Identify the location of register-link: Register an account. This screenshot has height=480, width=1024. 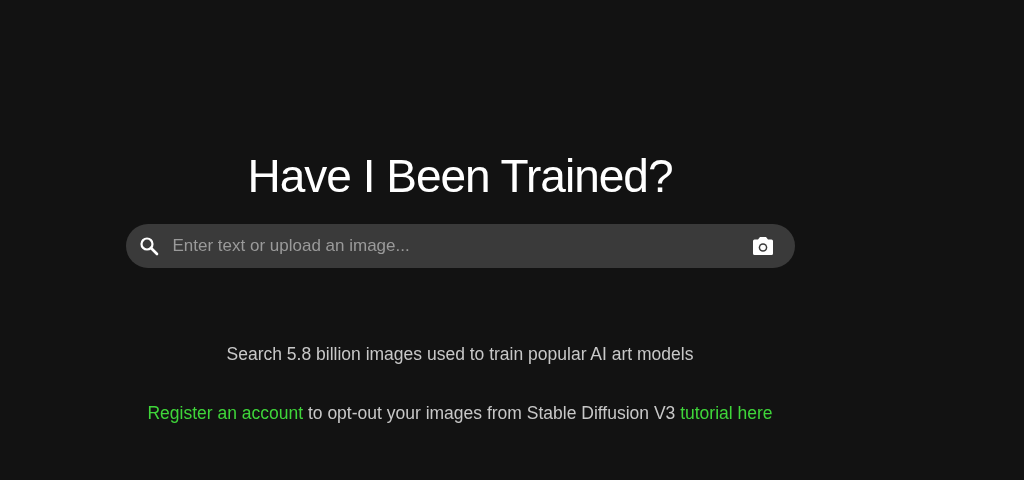
(225, 413).